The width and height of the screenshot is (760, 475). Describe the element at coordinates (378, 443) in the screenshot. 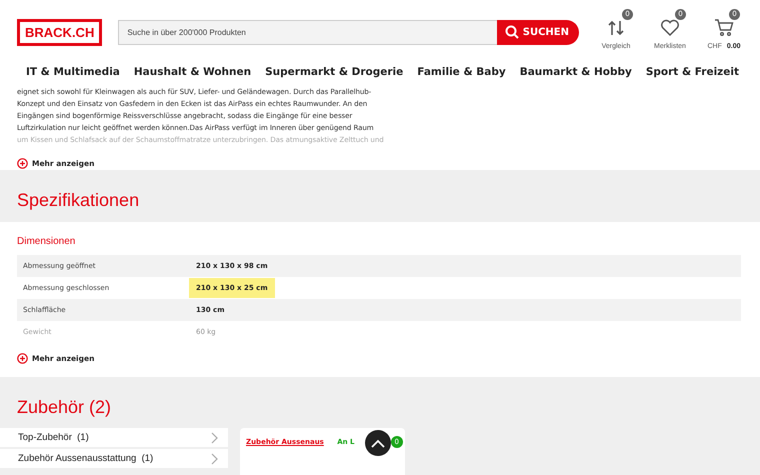

I see `chevron-up-icon` at that location.